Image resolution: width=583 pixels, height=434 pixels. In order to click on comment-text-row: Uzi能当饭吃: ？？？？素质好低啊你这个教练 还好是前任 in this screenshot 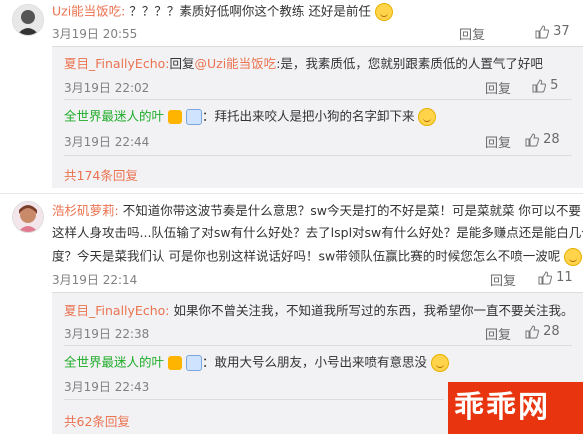, I will do `click(222, 12)`.